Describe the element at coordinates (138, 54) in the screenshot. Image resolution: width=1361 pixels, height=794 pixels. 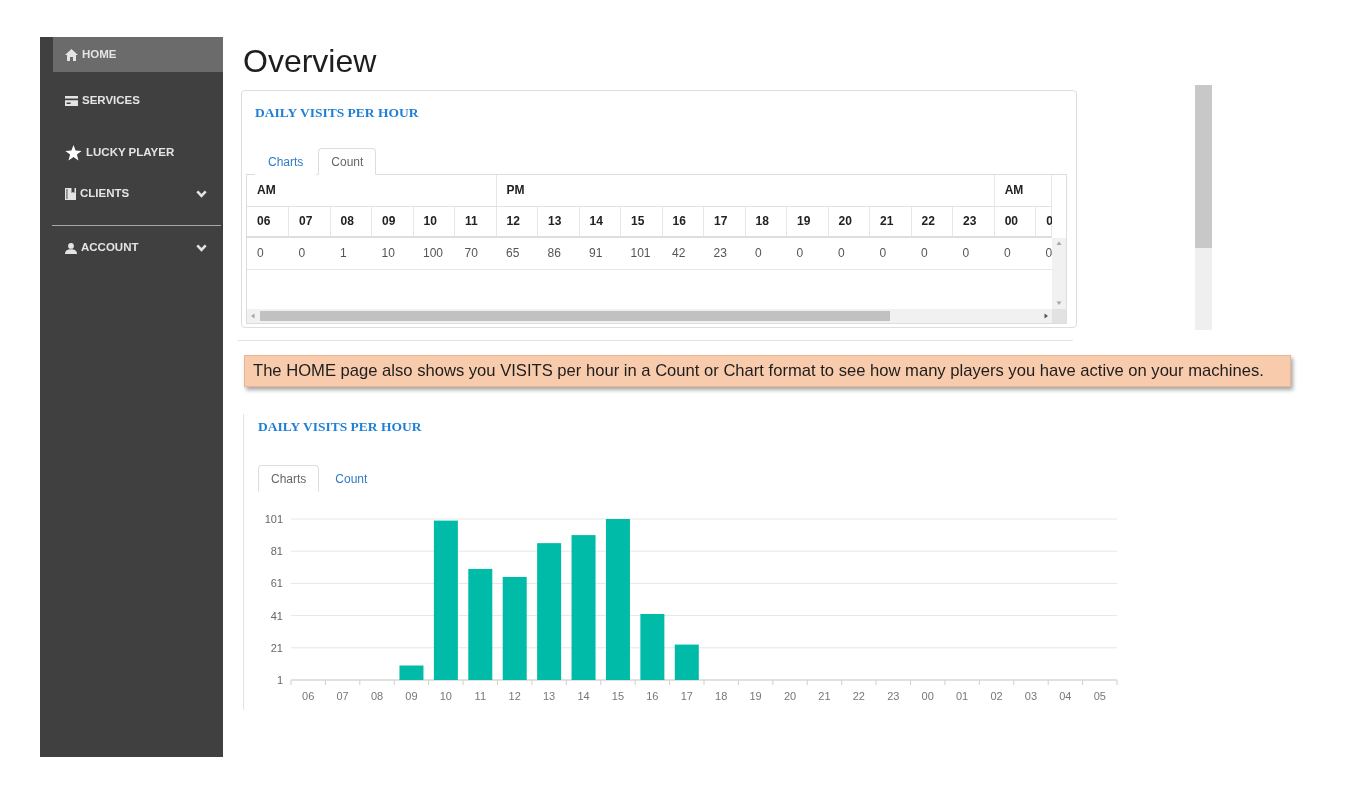
I see `sidebar-item: HOME` at that location.